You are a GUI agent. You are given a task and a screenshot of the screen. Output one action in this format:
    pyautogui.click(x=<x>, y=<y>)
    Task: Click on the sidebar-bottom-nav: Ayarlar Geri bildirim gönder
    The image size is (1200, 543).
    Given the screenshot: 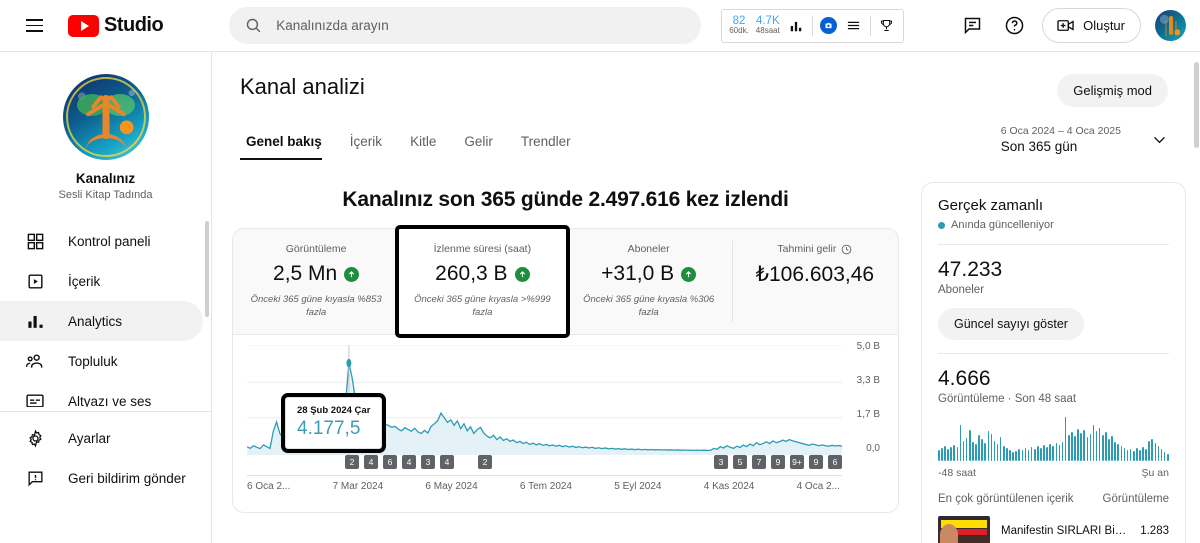 What is the action you would take?
    pyautogui.click(x=105, y=454)
    